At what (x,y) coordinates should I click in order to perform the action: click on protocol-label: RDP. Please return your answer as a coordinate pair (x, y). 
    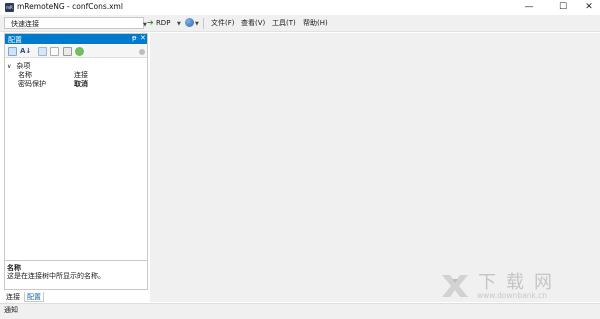
    Looking at the image, I should click on (163, 23).